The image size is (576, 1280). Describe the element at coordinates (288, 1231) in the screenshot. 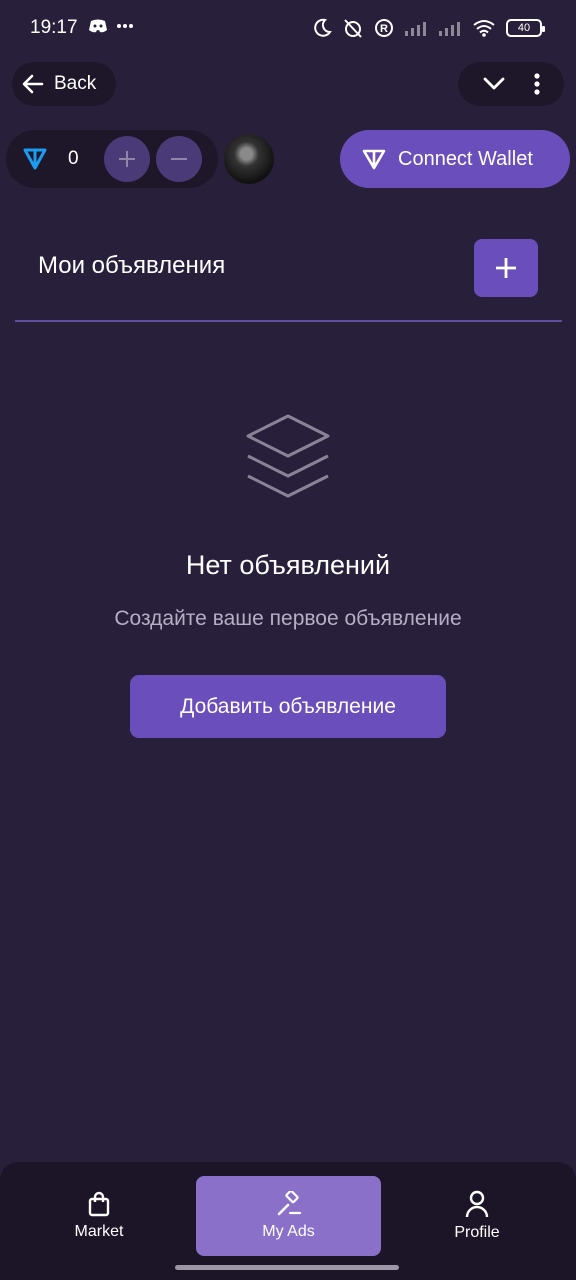

I see `nav-label-my-ads: My Ads` at that location.